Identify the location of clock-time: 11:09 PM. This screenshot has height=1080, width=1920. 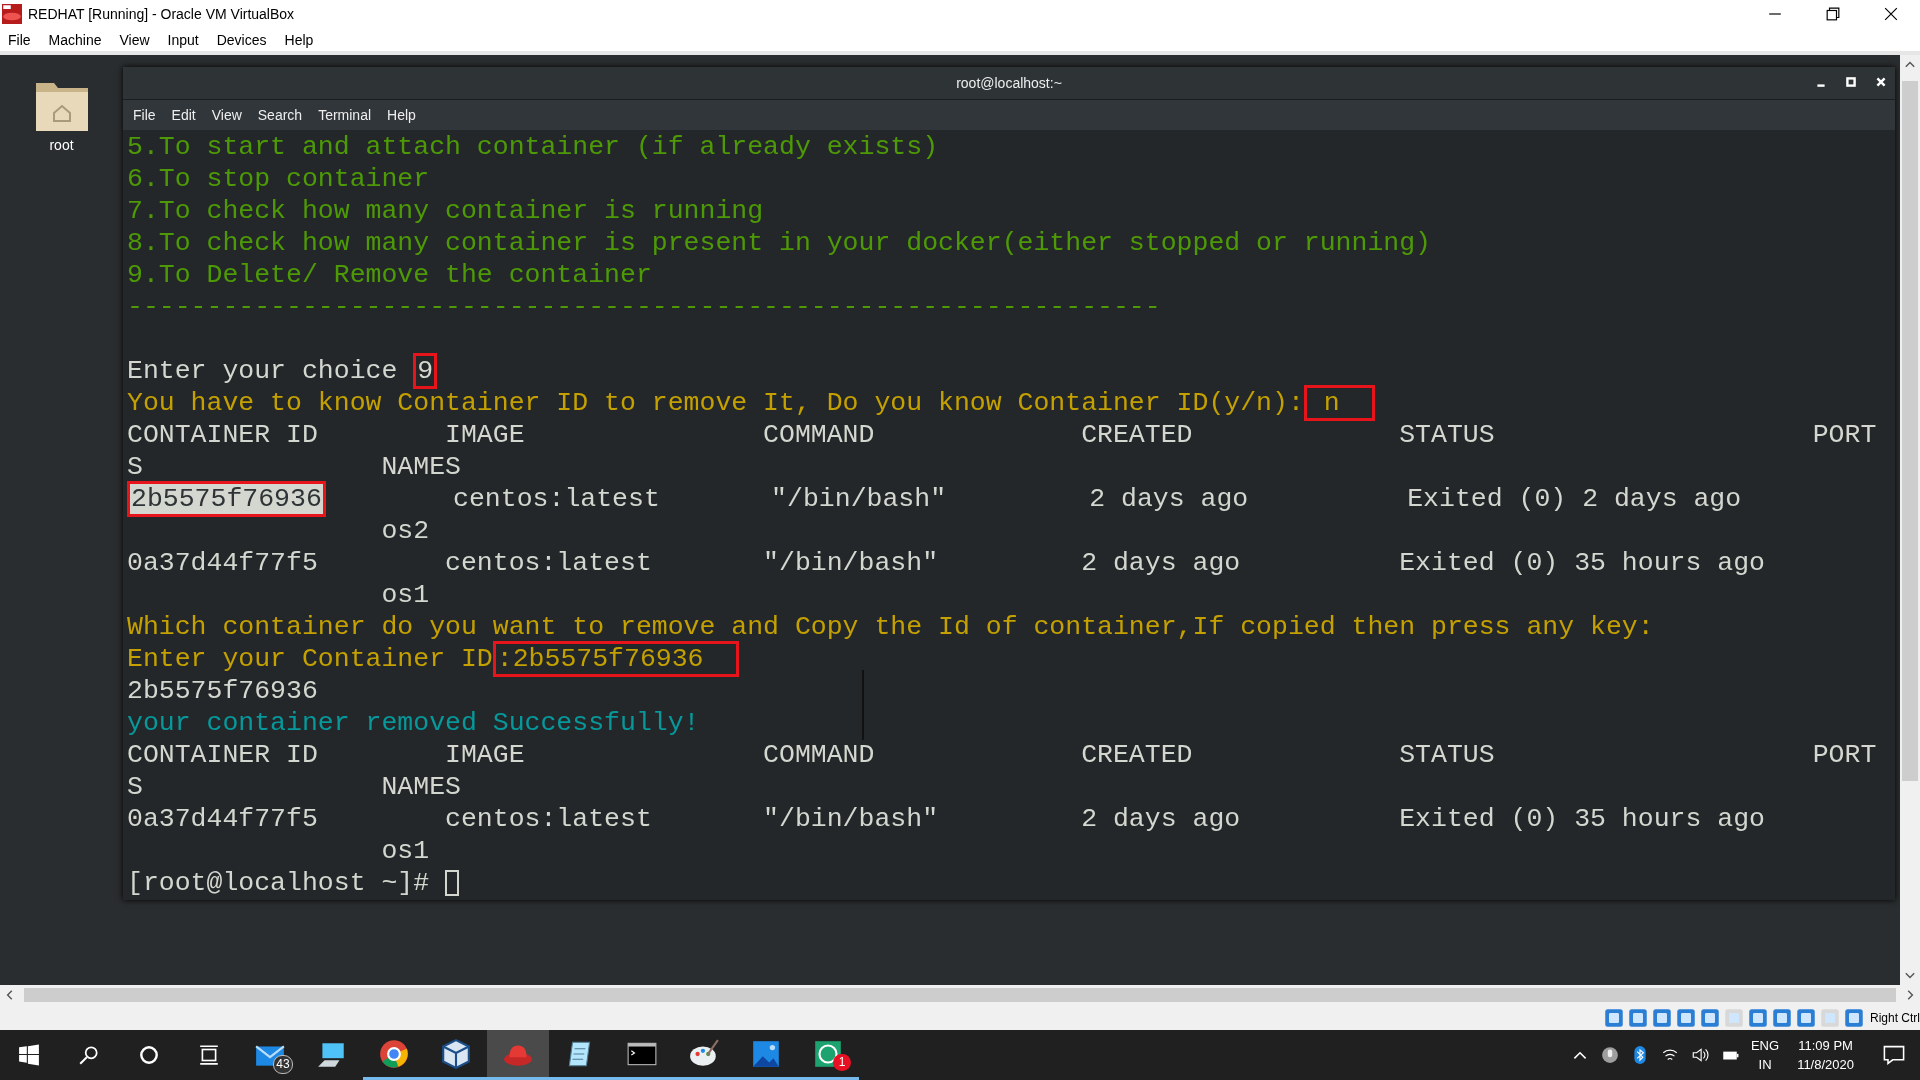
(1825, 1045).